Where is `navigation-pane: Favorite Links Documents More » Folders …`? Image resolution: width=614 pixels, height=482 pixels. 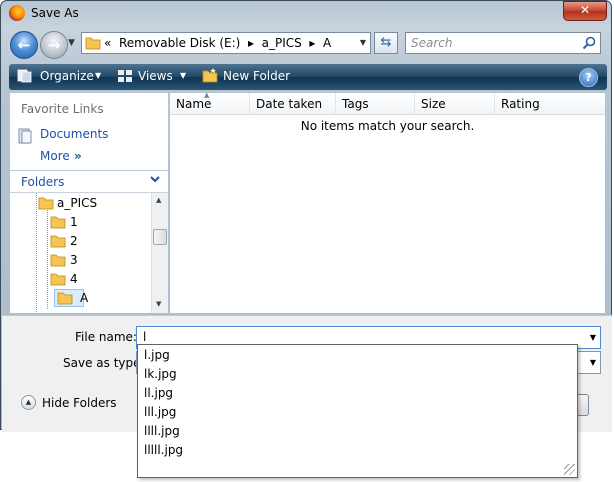 navigation-pane: Favorite Links Documents More » Folders … is located at coordinates (89, 203).